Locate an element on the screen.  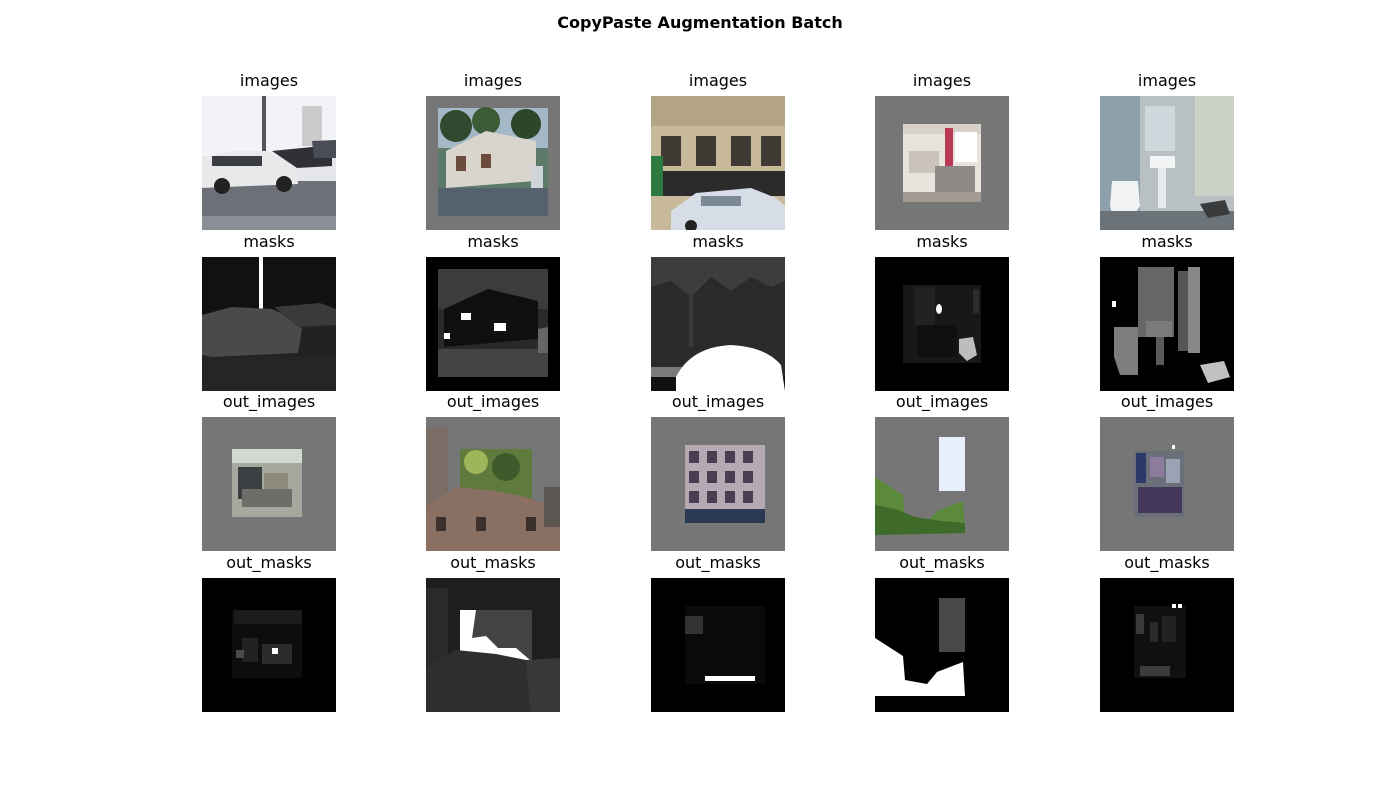
car-mask is located at coordinates (269, 324).